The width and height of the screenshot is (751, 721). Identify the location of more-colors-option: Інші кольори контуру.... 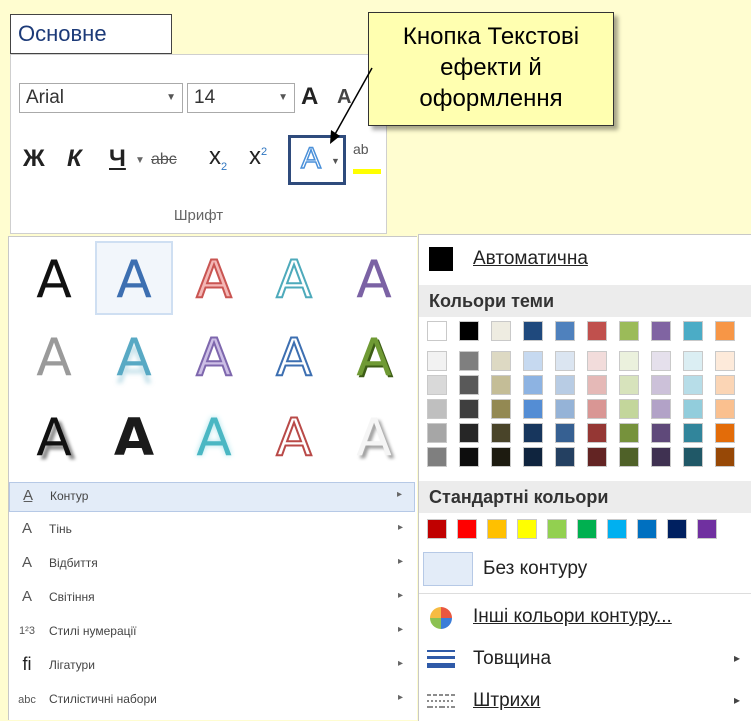
(585, 617).